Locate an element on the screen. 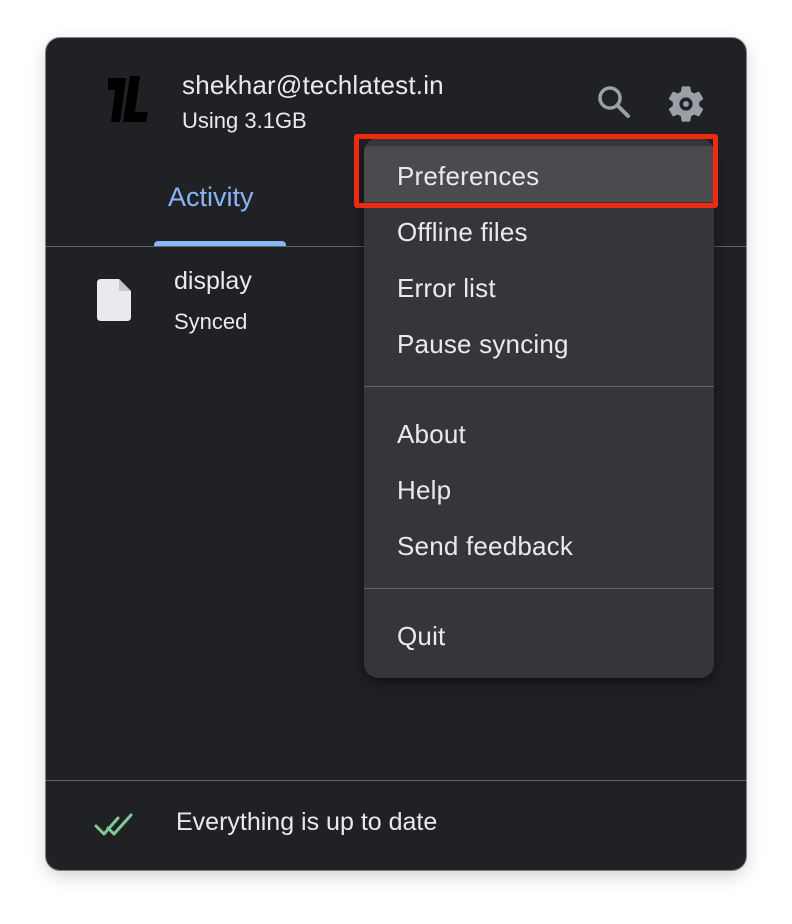  footer-divider is located at coordinates (396, 780).